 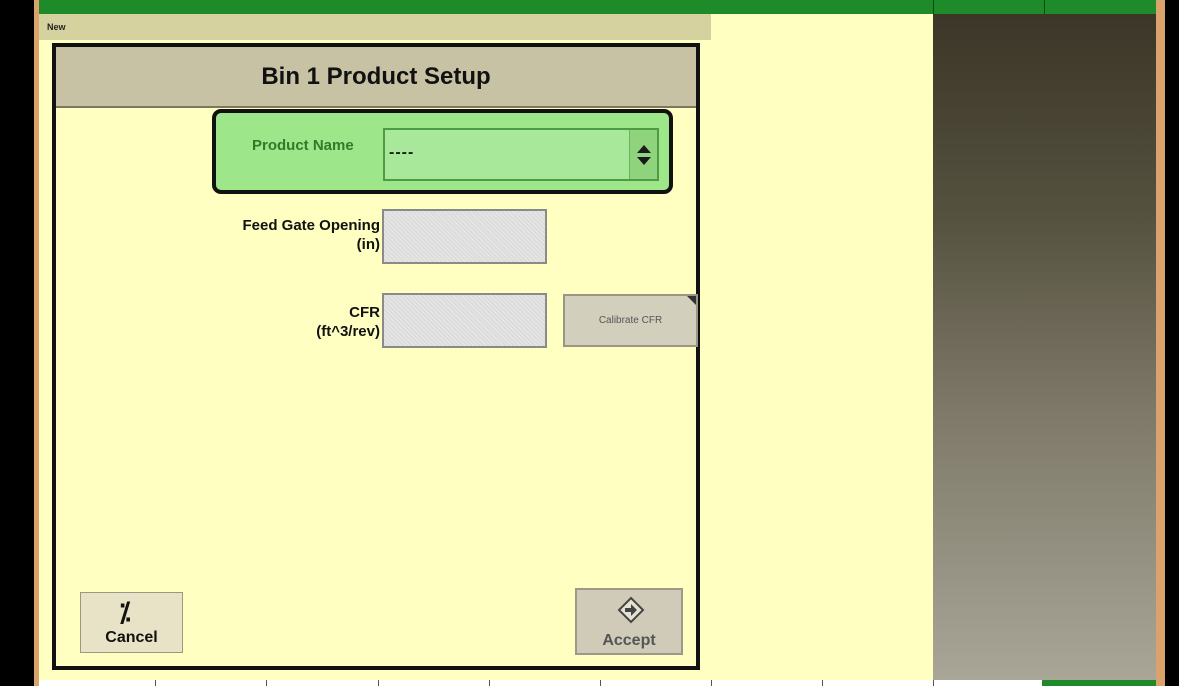 What do you see at coordinates (1160, 343) in the screenshot?
I see `bezel-right` at bounding box center [1160, 343].